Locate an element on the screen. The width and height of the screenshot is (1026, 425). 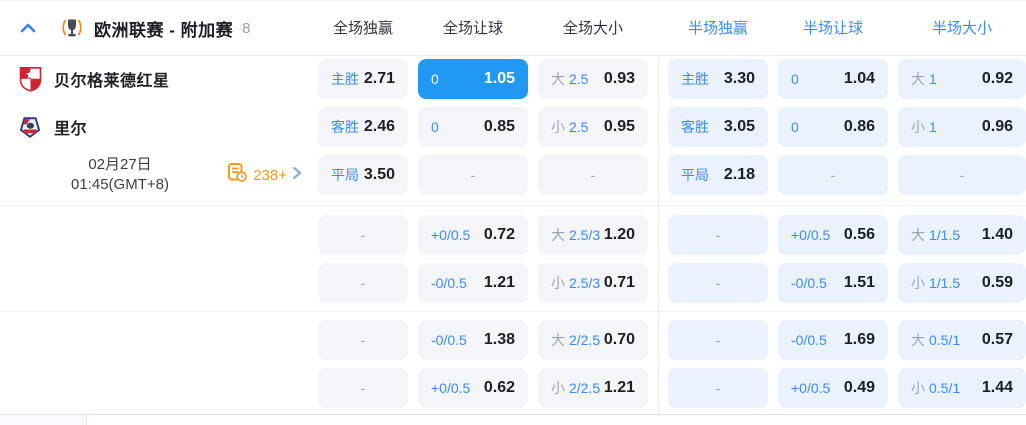
column-header-2: 全场大小 is located at coordinates (593, 28).